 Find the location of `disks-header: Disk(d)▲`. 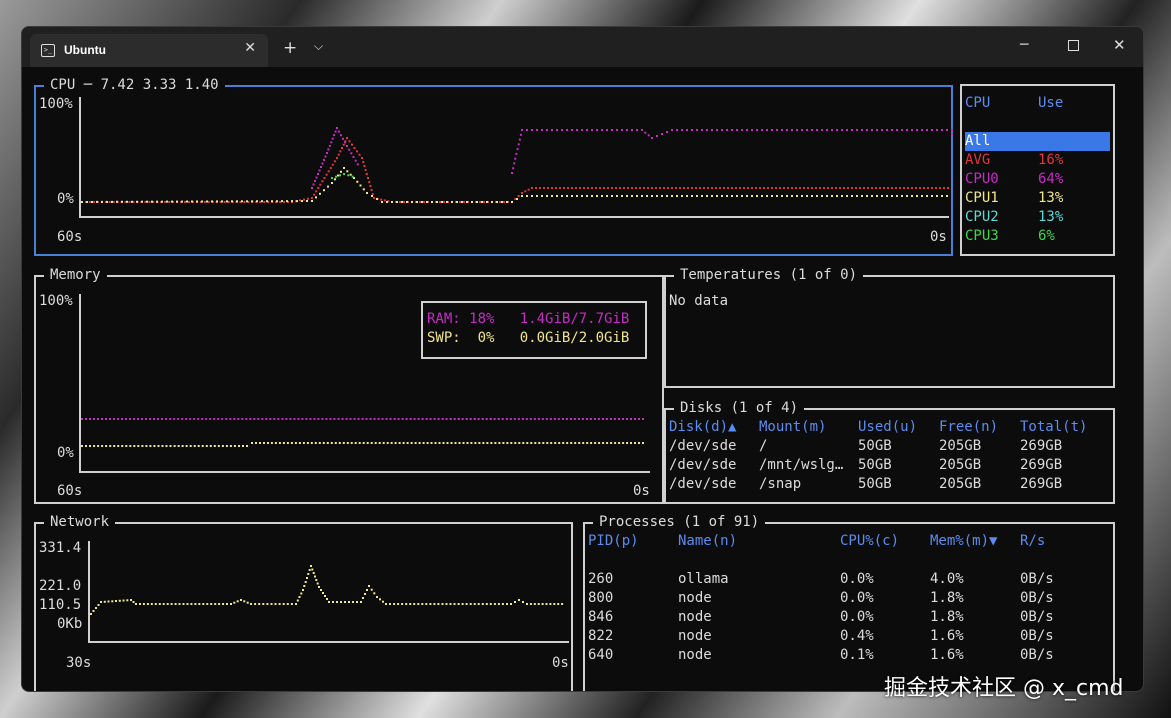

disks-header: Disk(d)▲ is located at coordinates (702, 427).